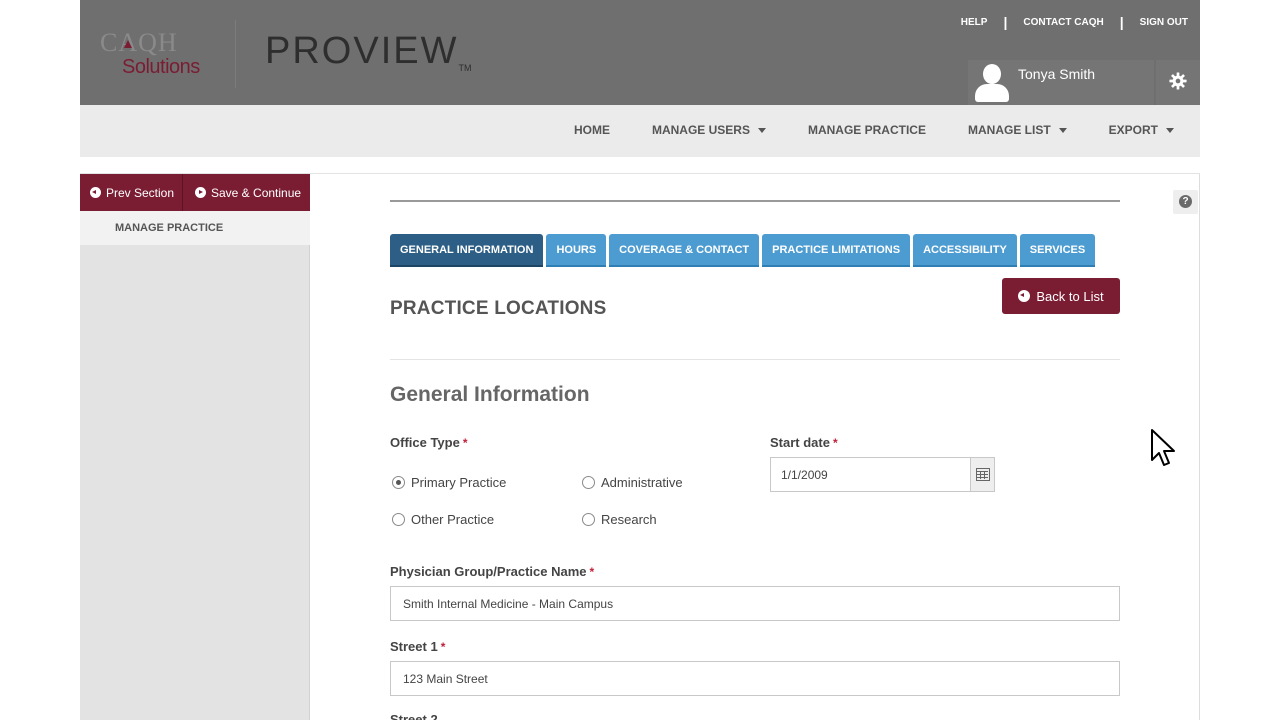 Image resolution: width=1280 pixels, height=720 pixels. I want to click on tab-accessibility: ACCESSIBILITY, so click(965, 250).